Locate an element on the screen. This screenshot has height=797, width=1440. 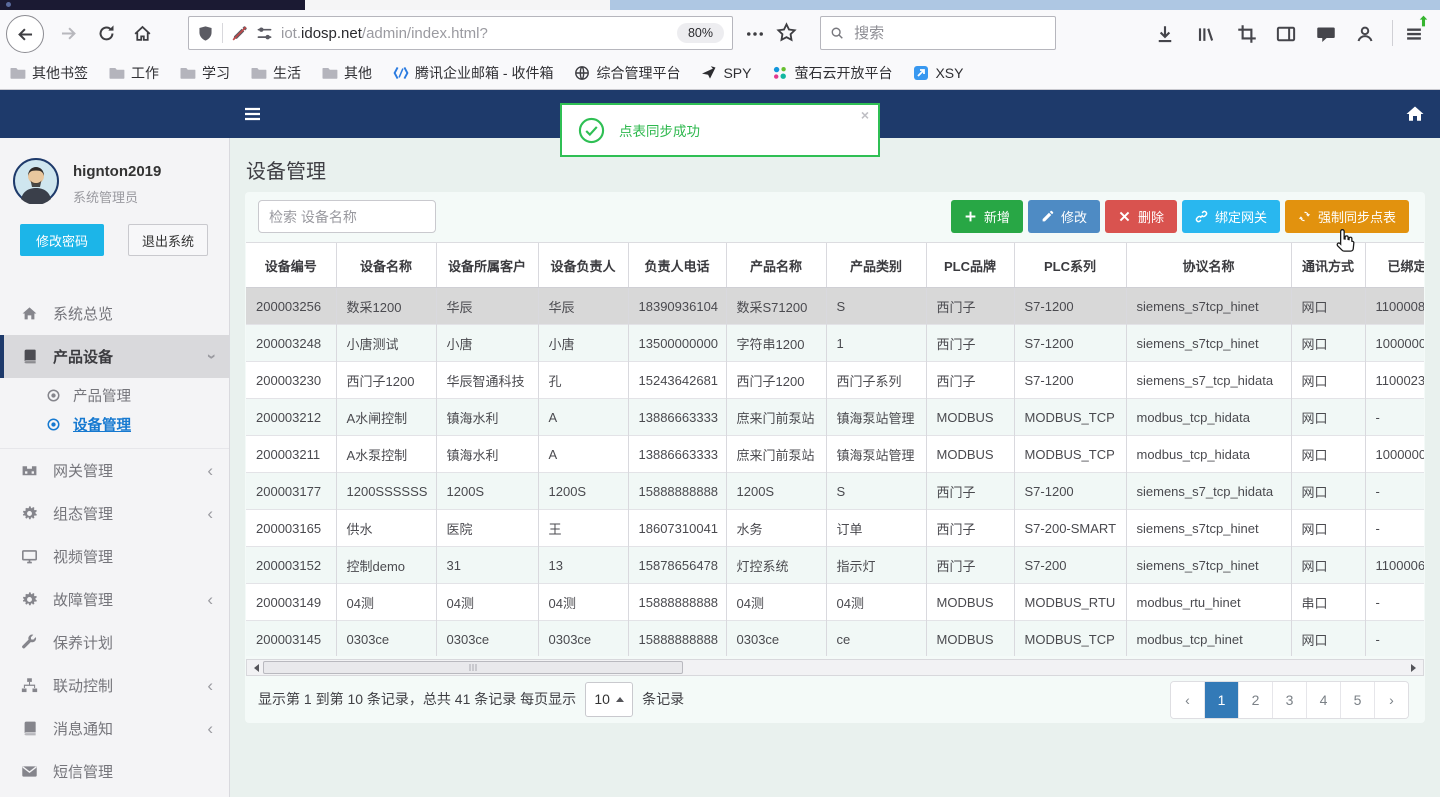
table-cell: S7-1200 is located at coordinates (1070, 343).